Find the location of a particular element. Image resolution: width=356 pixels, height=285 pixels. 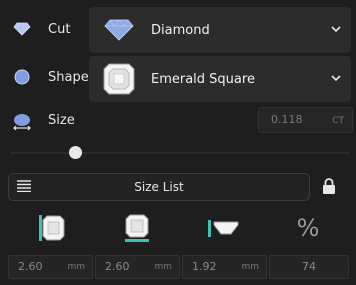

length-value: 2.60 is located at coordinates (30, 266).